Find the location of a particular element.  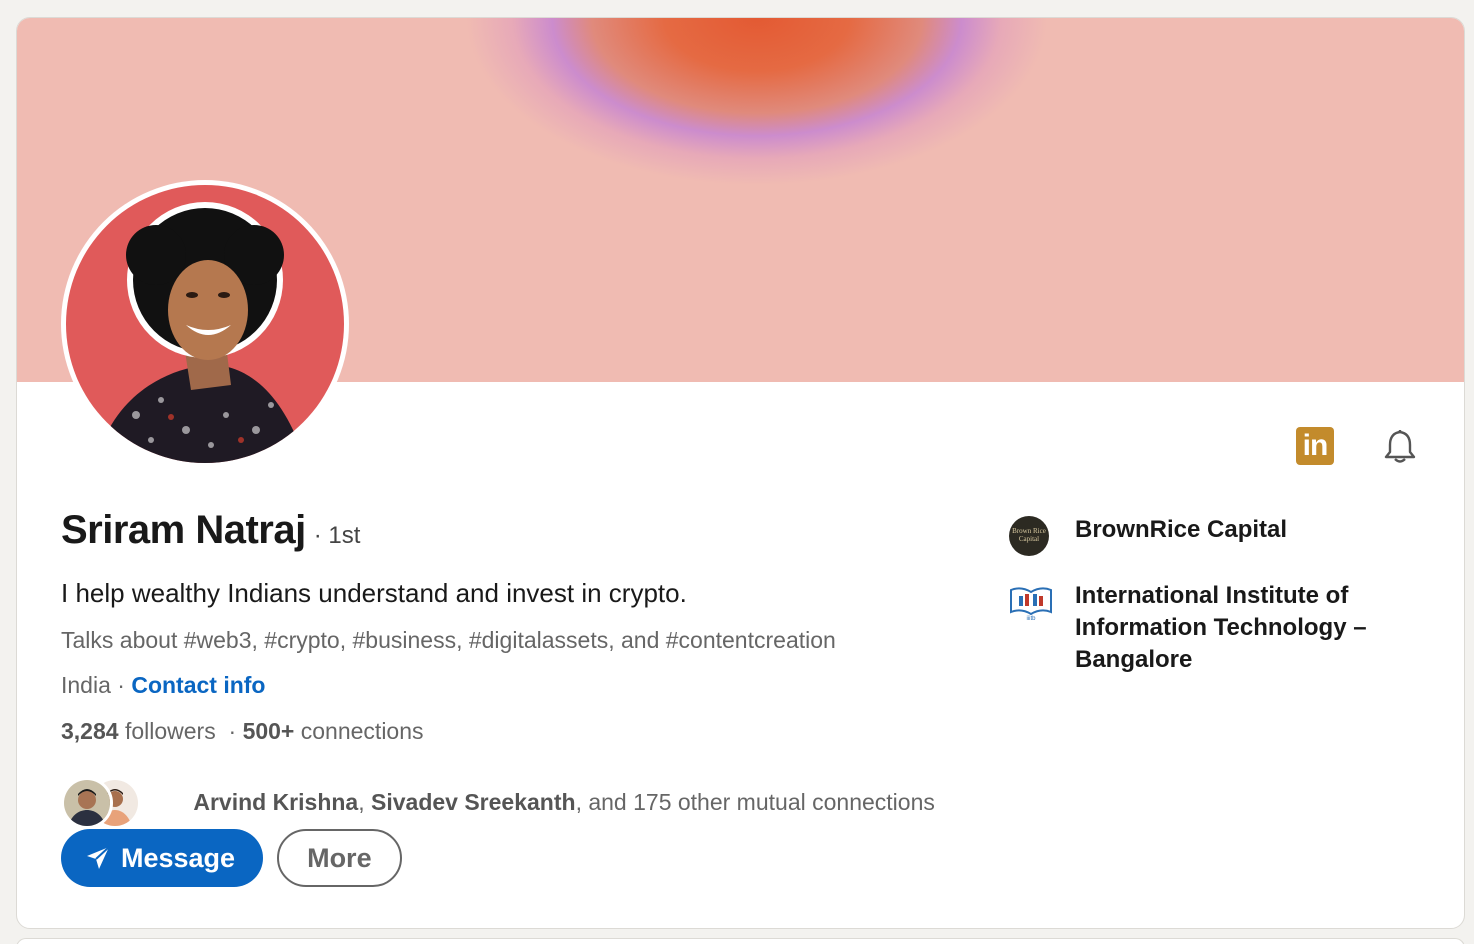

stats-row: 3,284 followers · 500+ connections is located at coordinates (242, 731).